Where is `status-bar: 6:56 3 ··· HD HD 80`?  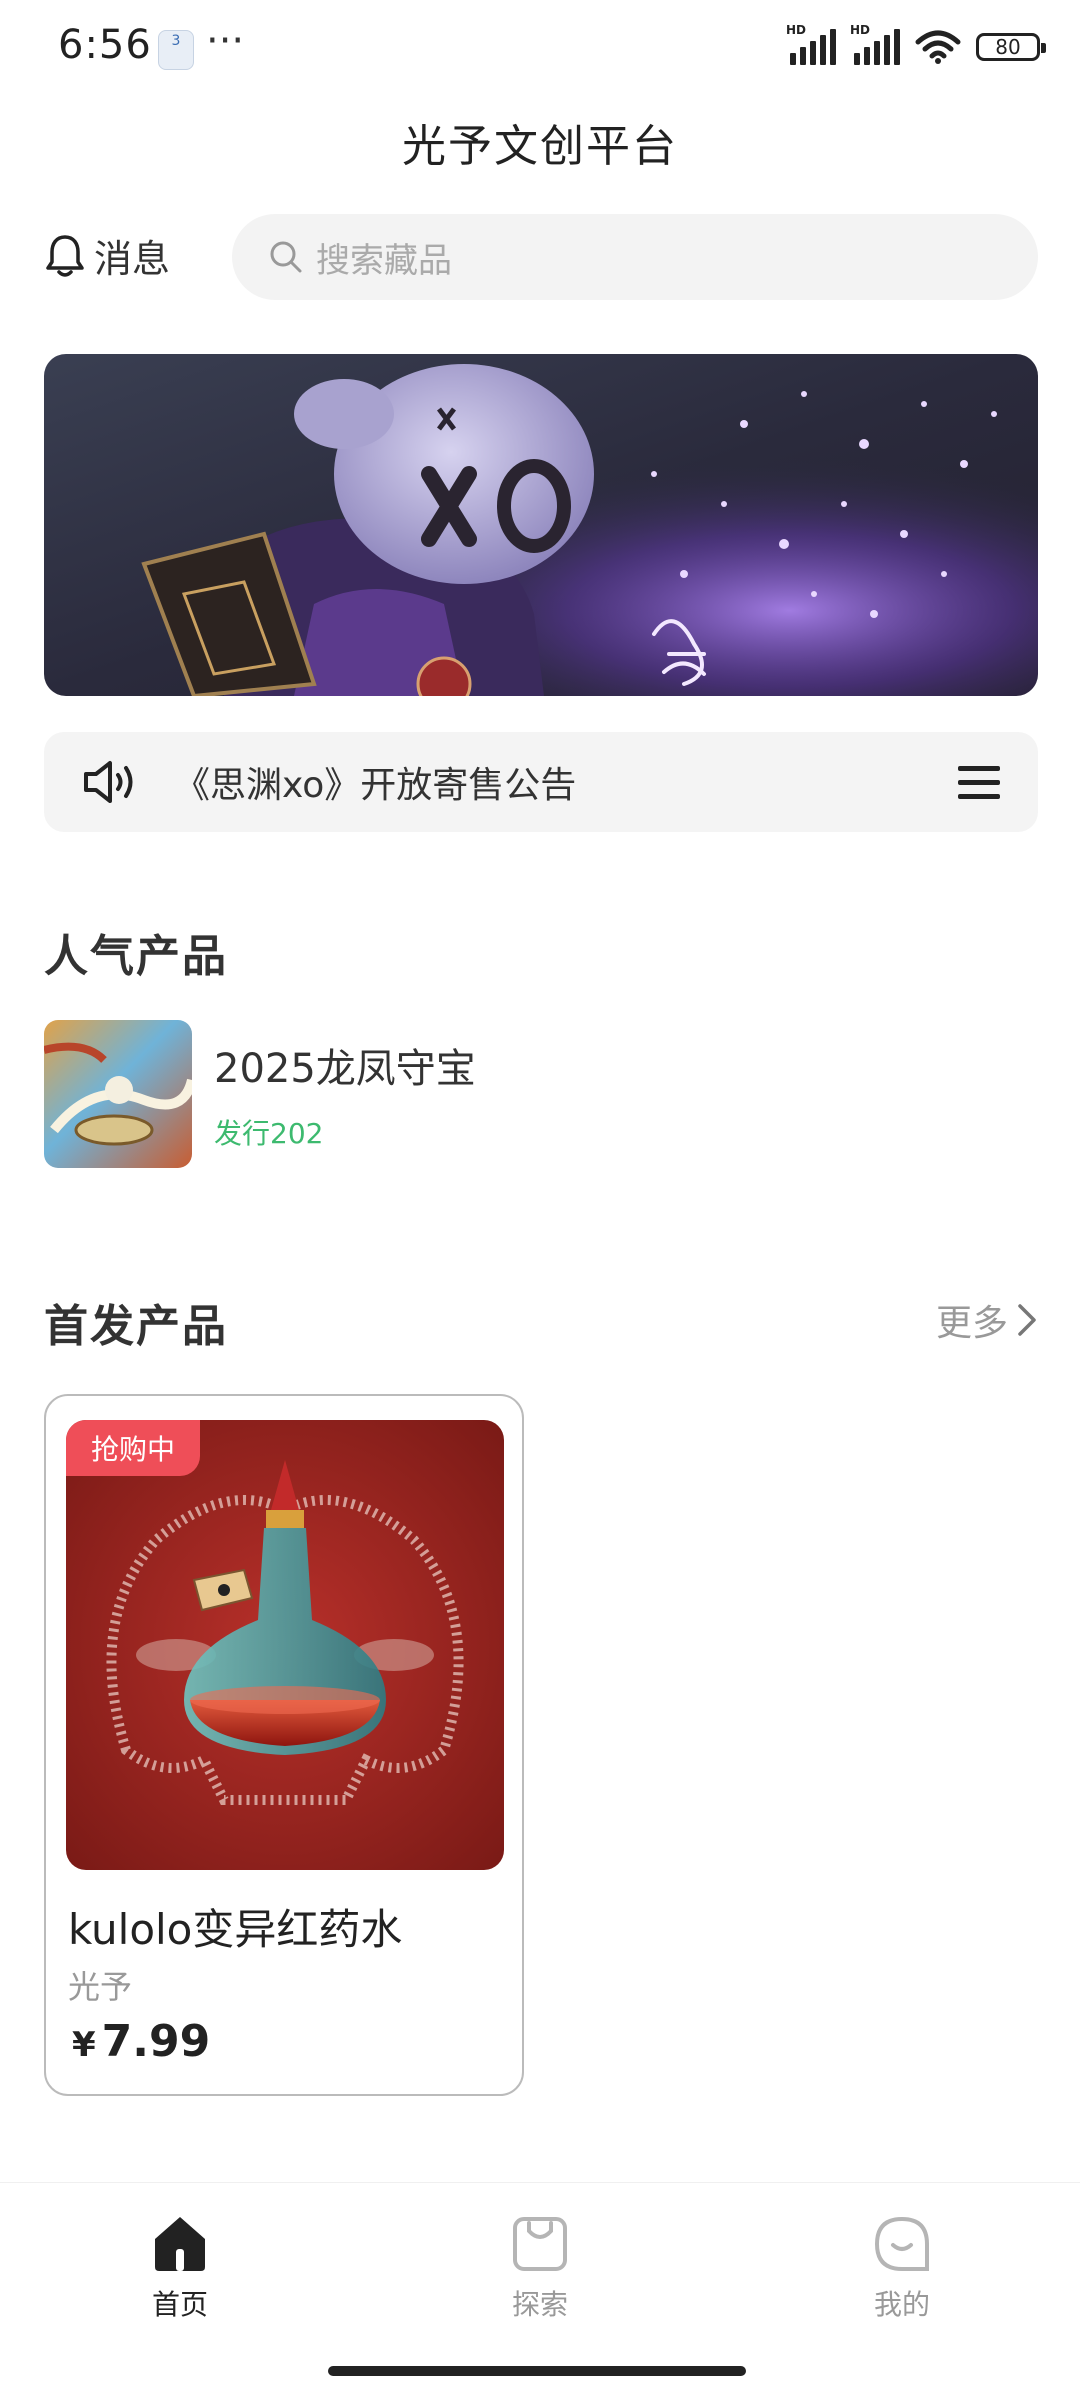 status-bar: 6:56 3 ··· HD HD 80 is located at coordinates (540, 48).